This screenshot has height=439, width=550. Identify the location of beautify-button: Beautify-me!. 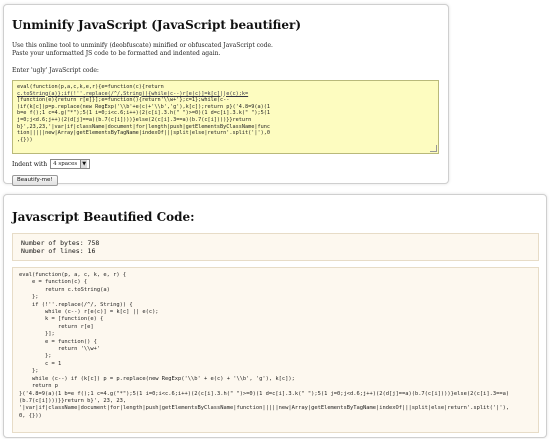
(35, 180).